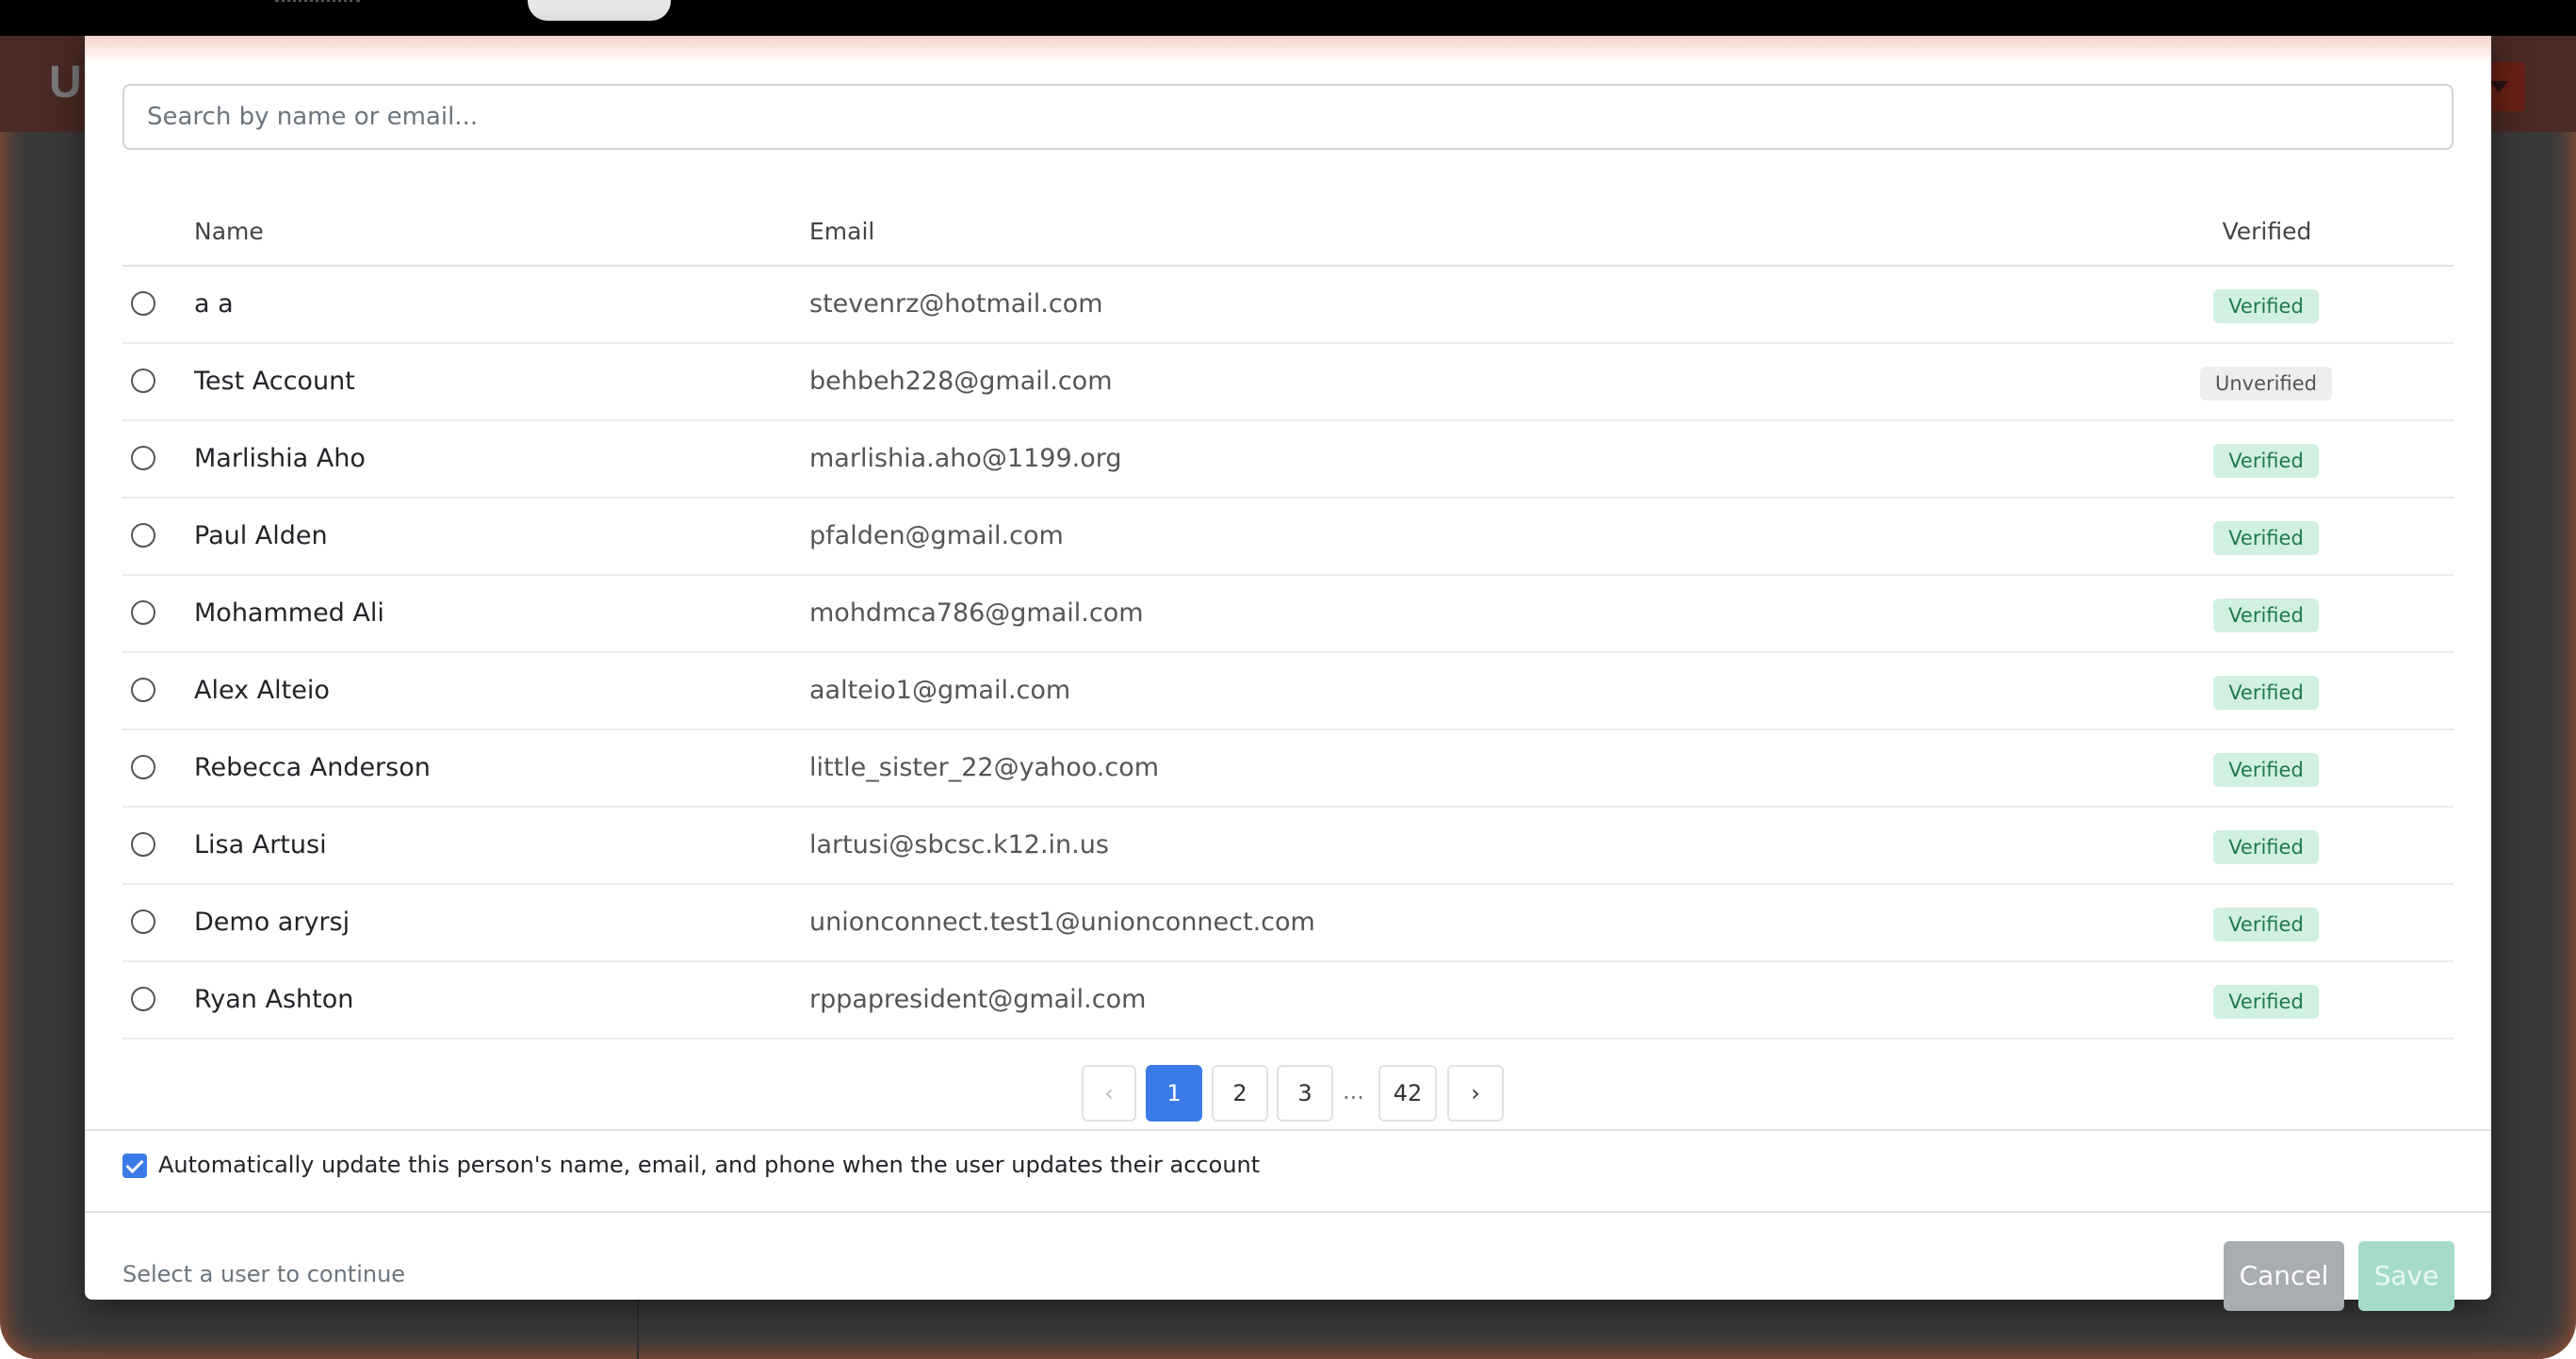  Describe the element at coordinates (260, 845) in the screenshot. I see `user-name: Lisa Artusi` at that location.